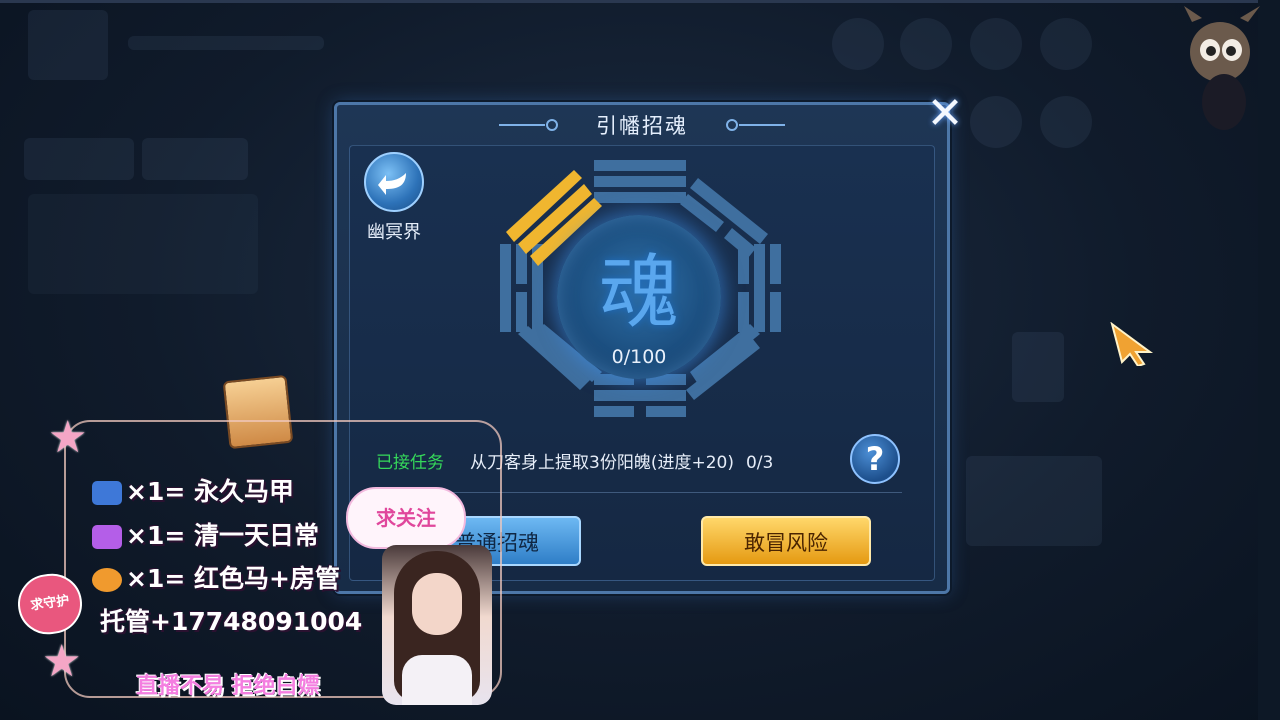 This screenshot has width=1280, height=720. What do you see at coordinates (759, 463) in the screenshot?
I see `task-count: 0/3` at bounding box center [759, 463].